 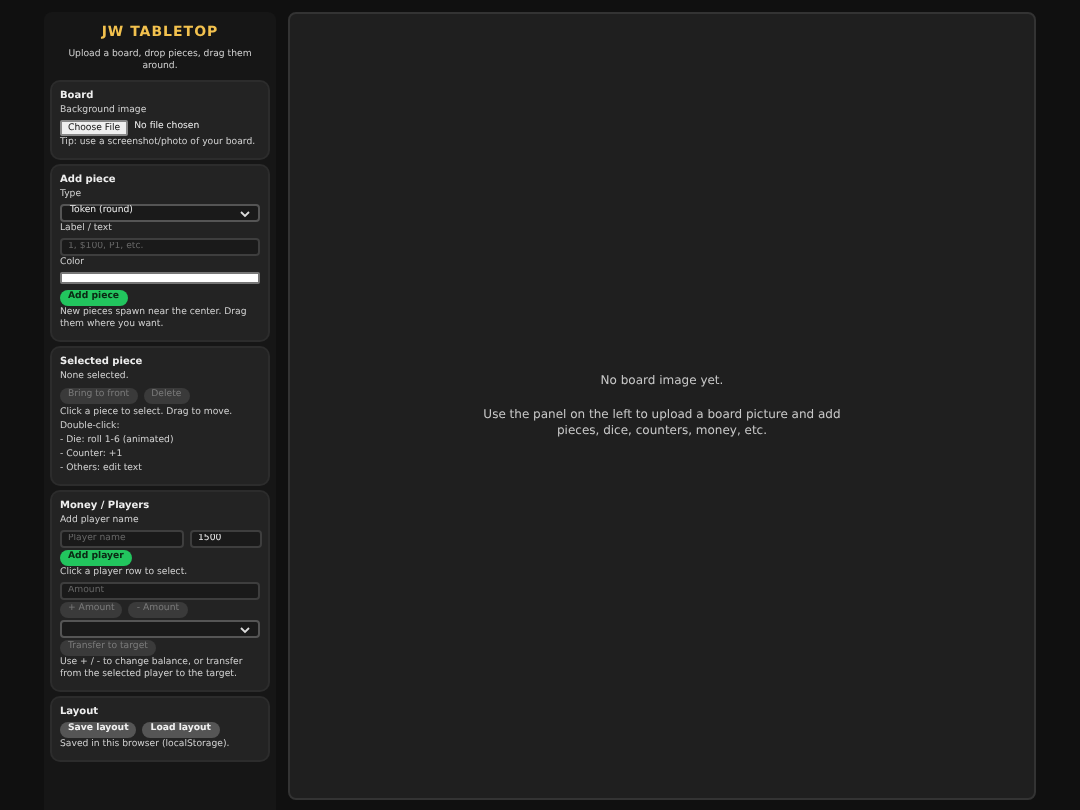 What do you see at coordinates (160, 629) in the screenshot?
I see `target-select` at bounding box center [160, 629].